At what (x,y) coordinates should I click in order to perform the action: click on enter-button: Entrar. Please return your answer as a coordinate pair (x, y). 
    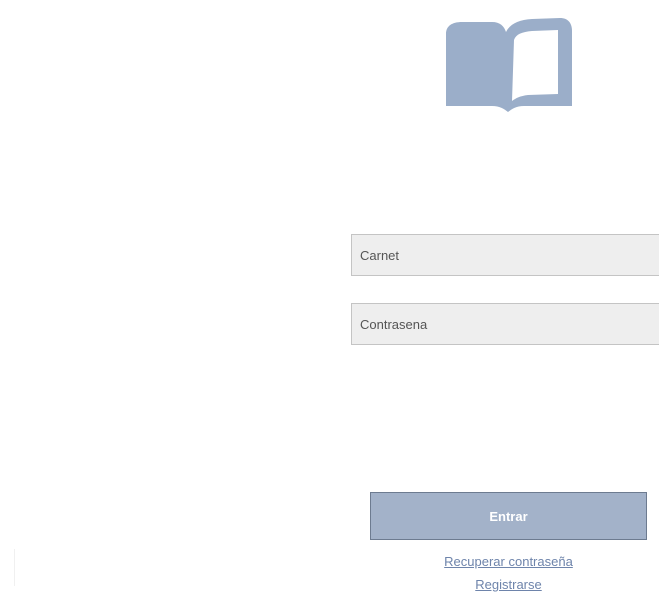
    Looking at the image, I should click on (508, 516).